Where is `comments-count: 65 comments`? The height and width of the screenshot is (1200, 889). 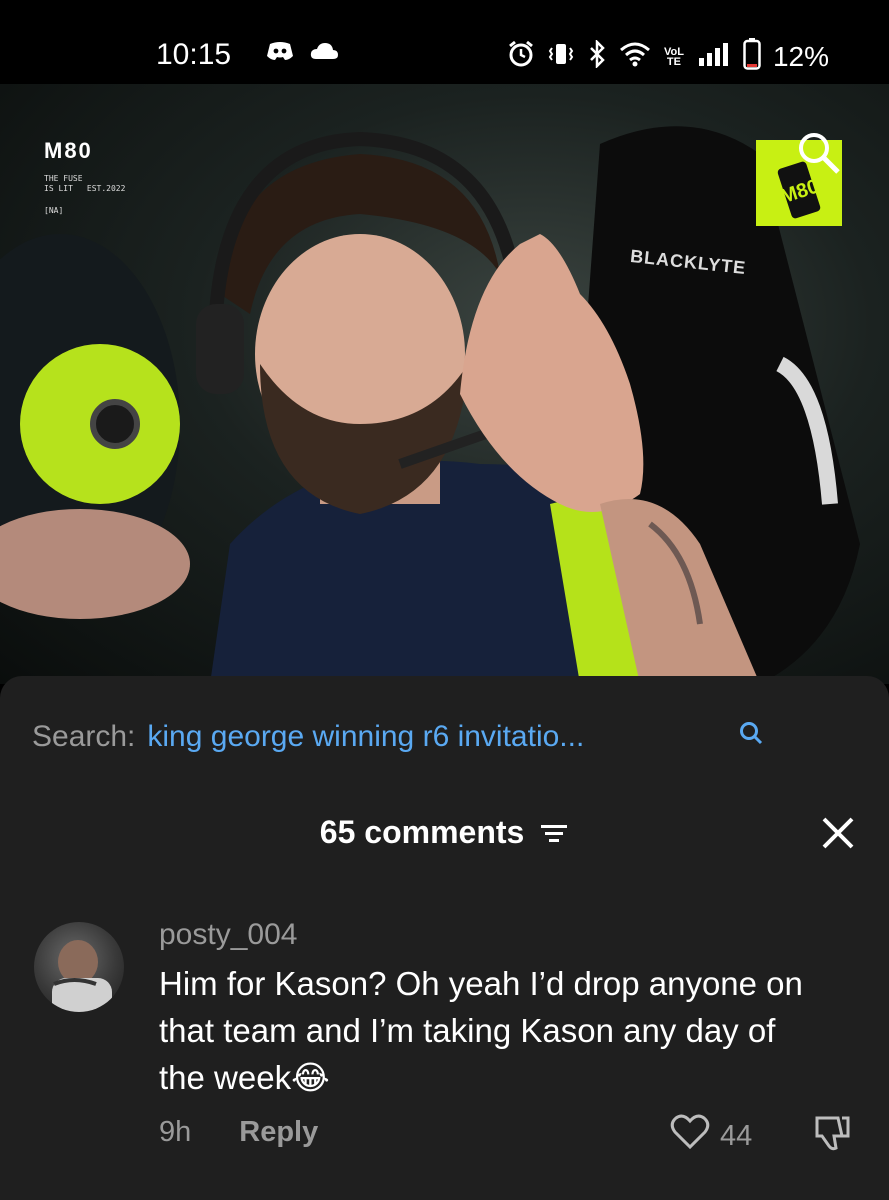 comments-count: 65 comments is located at coordinates (422, 832).